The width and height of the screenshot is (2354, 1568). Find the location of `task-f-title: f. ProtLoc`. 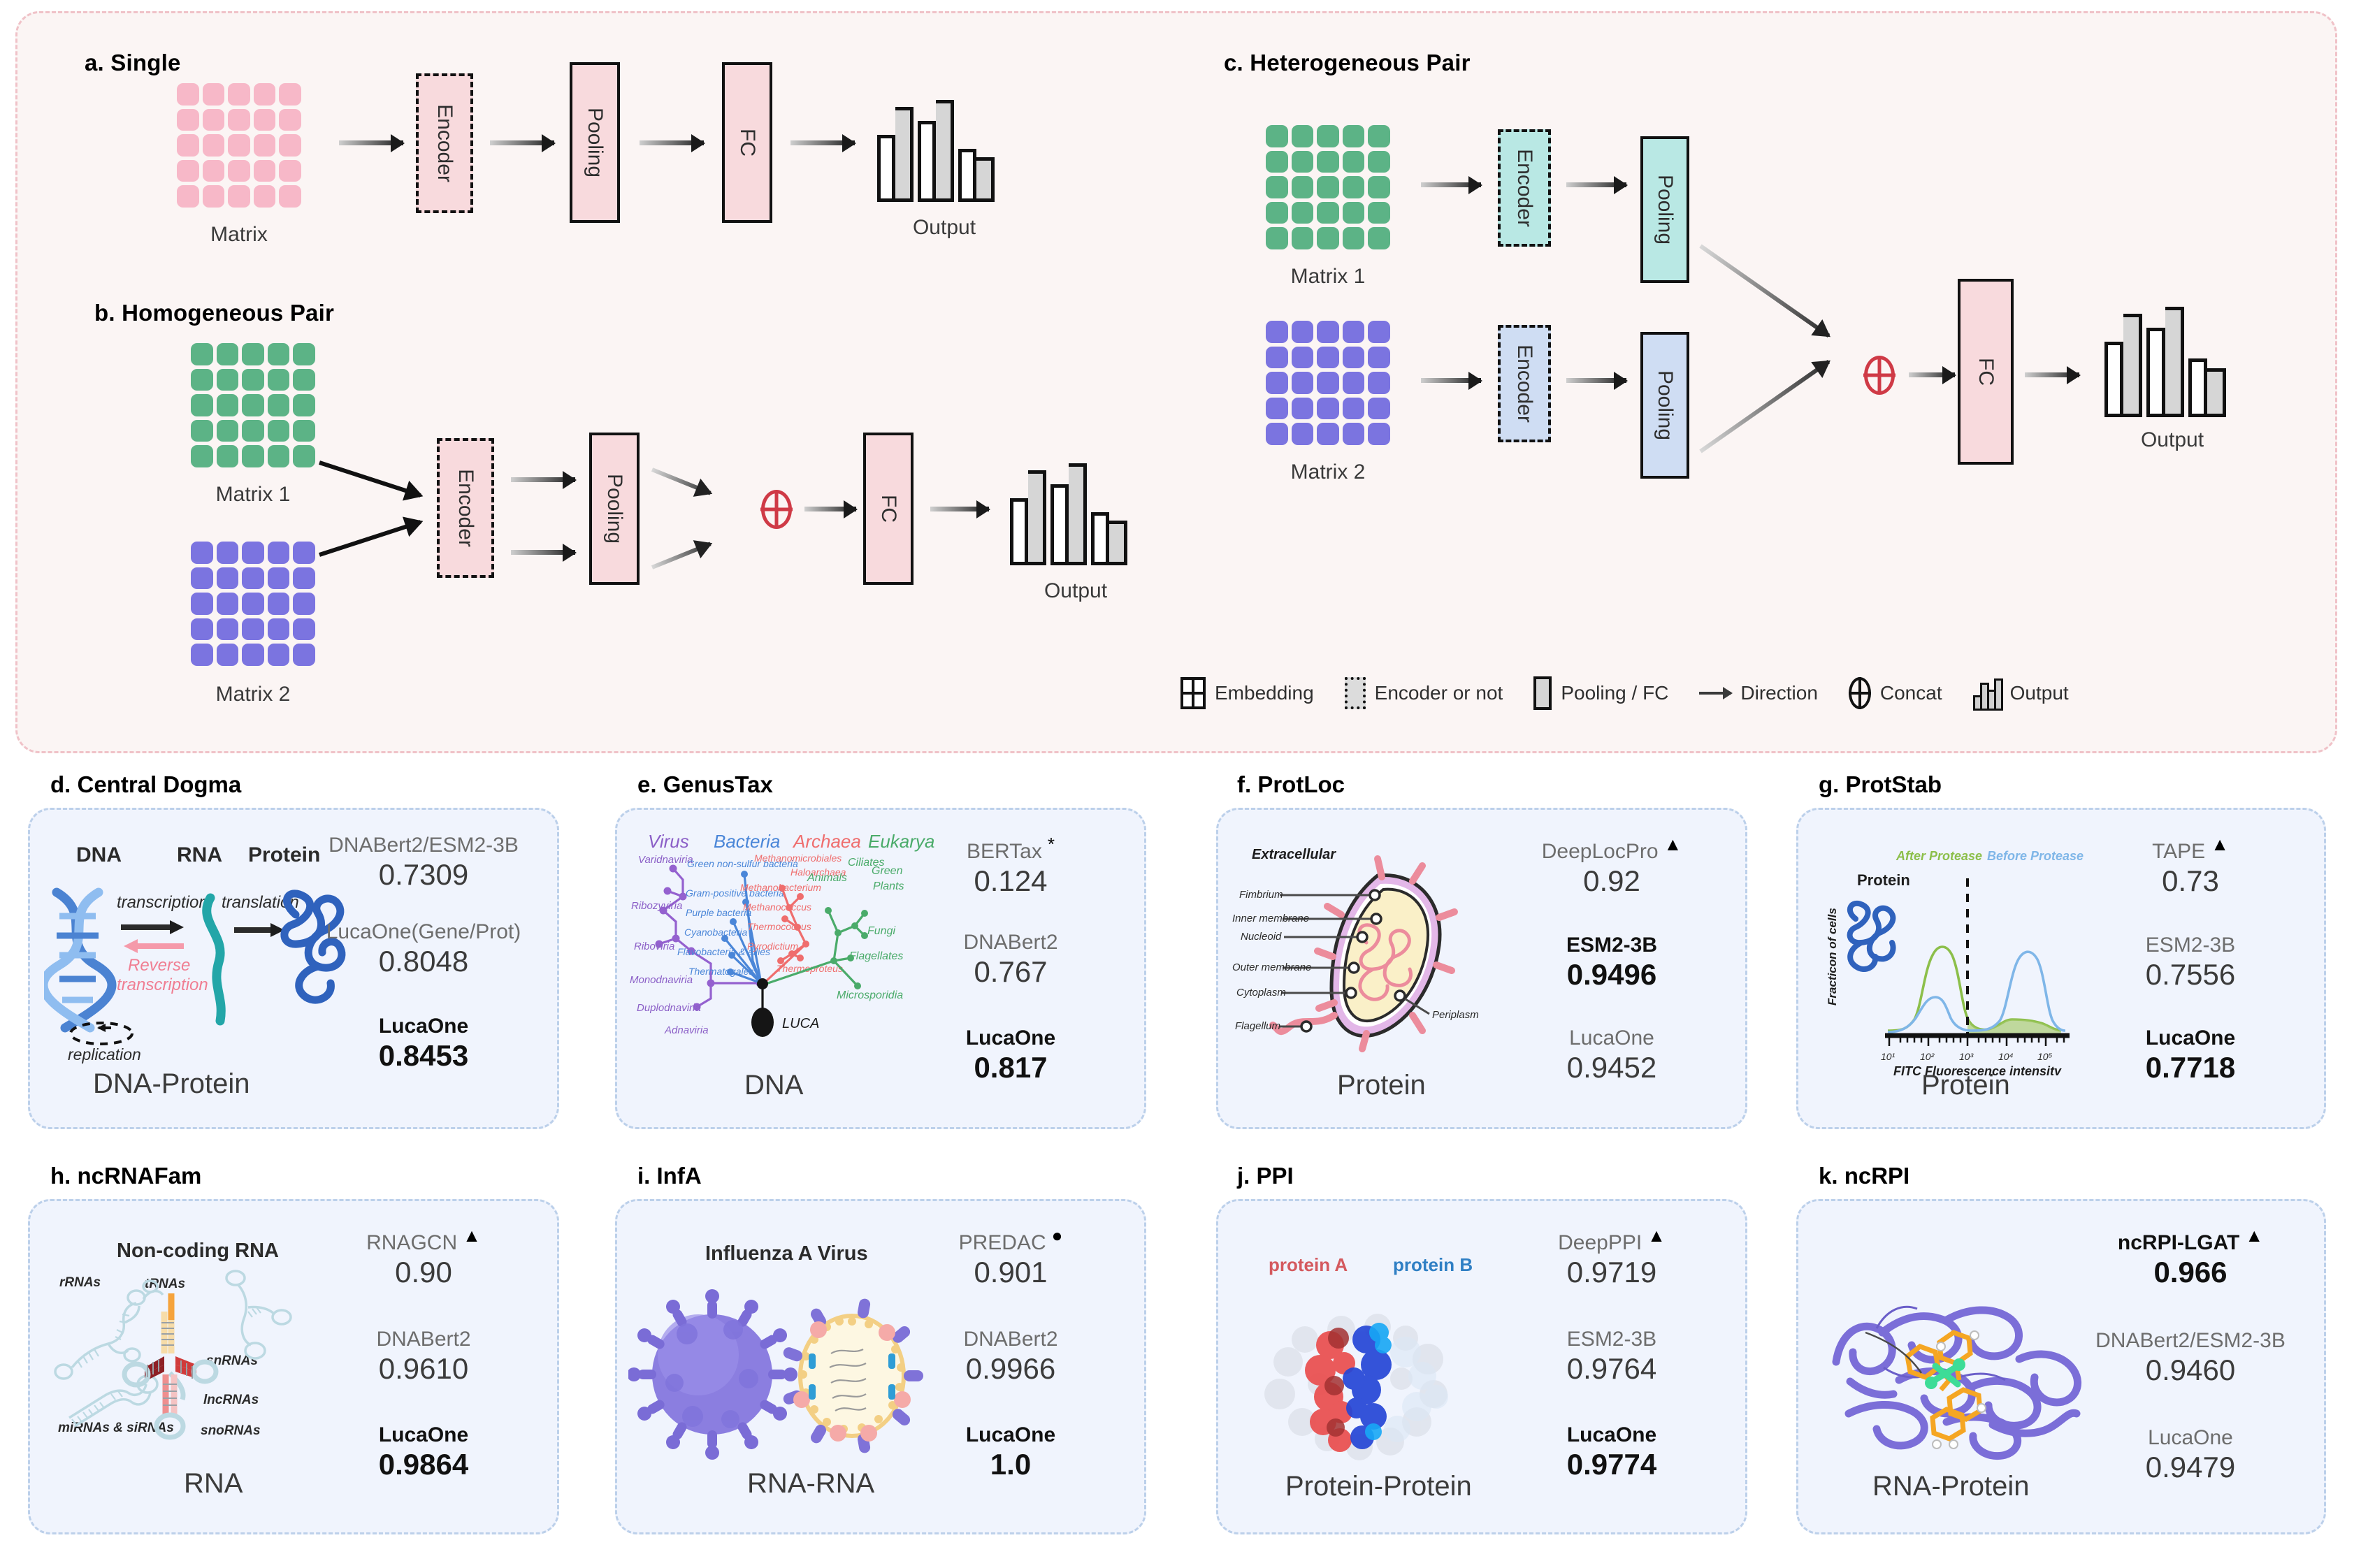

task-f-title: f. ProtLoc is located at coordinates (1291, 784).